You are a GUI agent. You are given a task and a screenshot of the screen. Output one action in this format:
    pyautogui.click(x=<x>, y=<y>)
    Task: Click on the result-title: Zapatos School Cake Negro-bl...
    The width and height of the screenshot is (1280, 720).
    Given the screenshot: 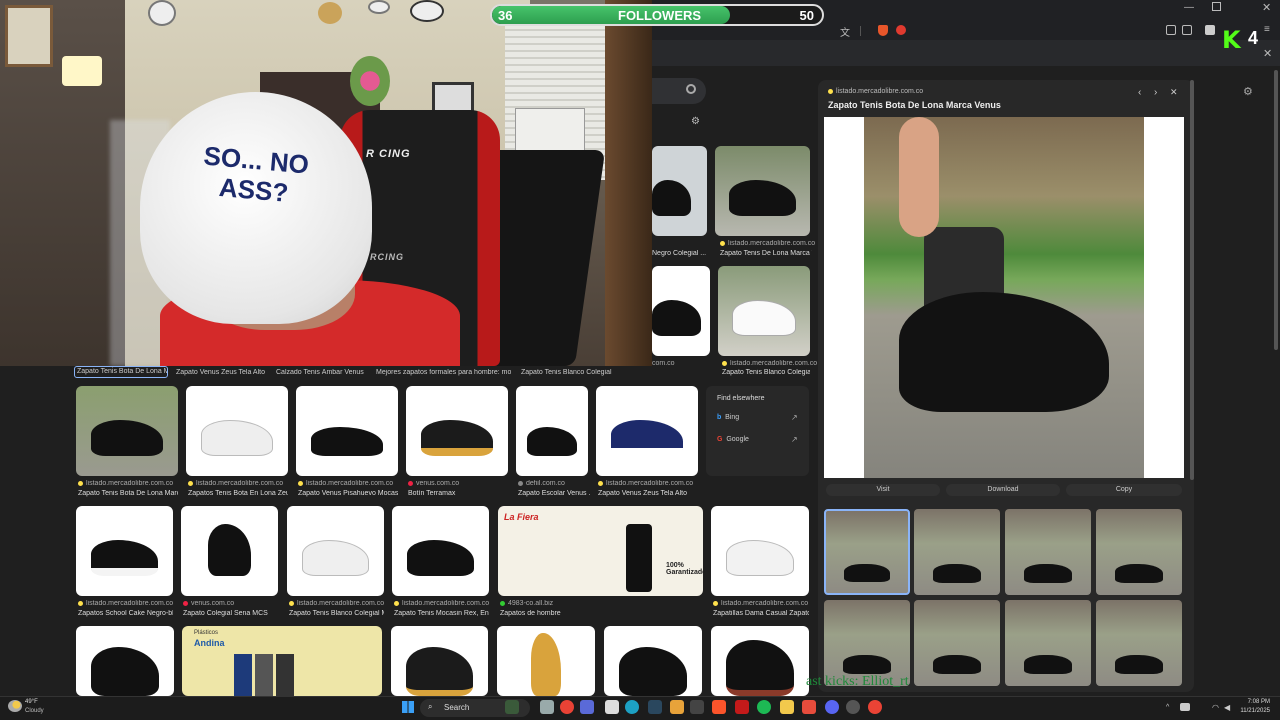 What is the action you would take?
    pyautogui.click(x=125, y=613)
    